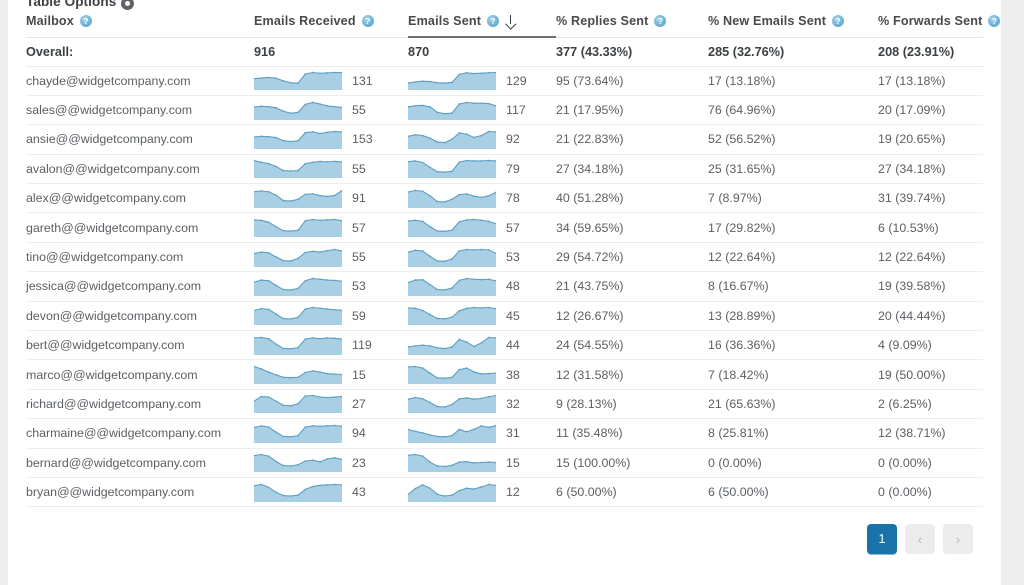 Image resolution: width=1024 pixels, height=585 pixels. I want to click on overall-replies-sent: 377 (43.33%), so click(632, 52).